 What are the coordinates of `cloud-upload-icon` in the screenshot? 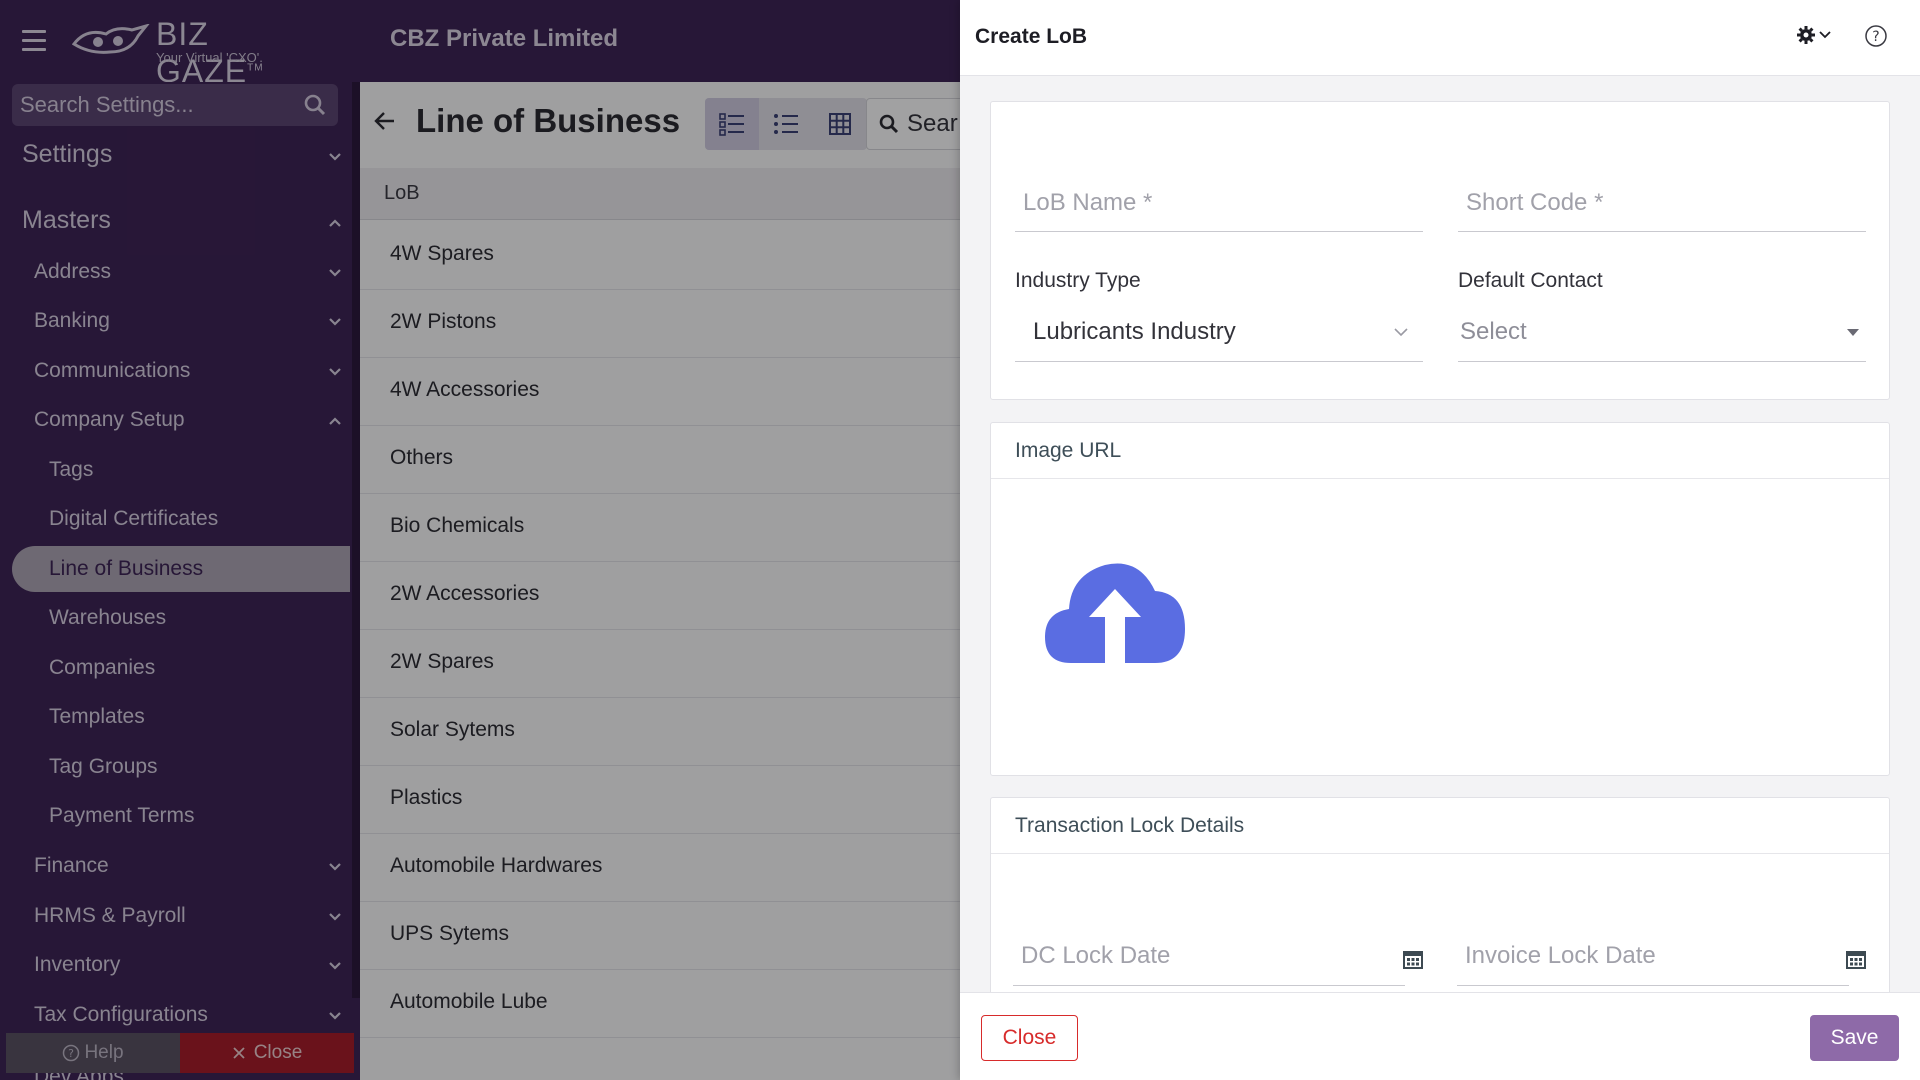 It's located at (1115, 612).